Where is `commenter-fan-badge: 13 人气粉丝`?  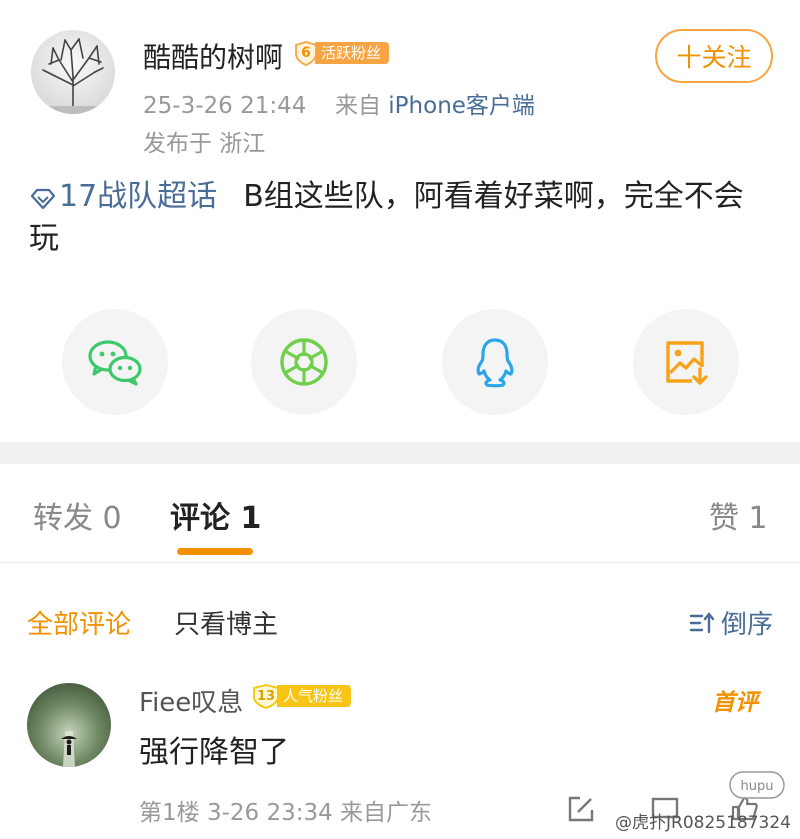 commenter-fan-badge: 13 人气粉丝 is located at coordinates (301, 696).